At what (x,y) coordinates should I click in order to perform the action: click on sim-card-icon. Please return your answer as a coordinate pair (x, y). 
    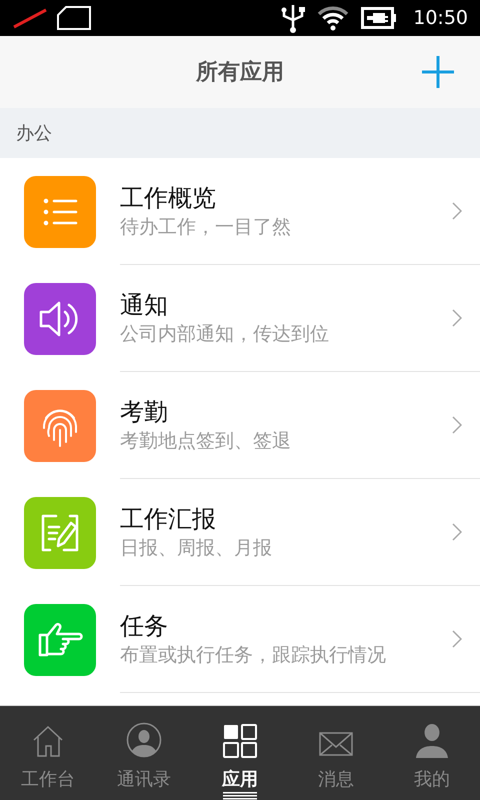
    Looking at the image, I should click on (74, 18).